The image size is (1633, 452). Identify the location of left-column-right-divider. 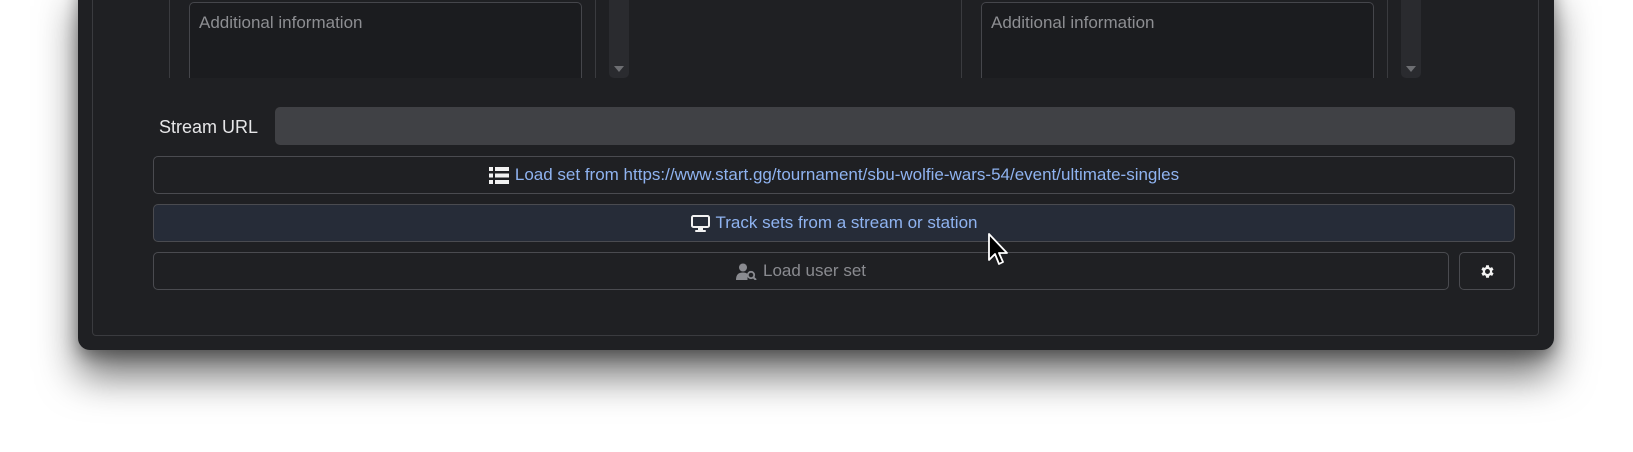
(595, 39).